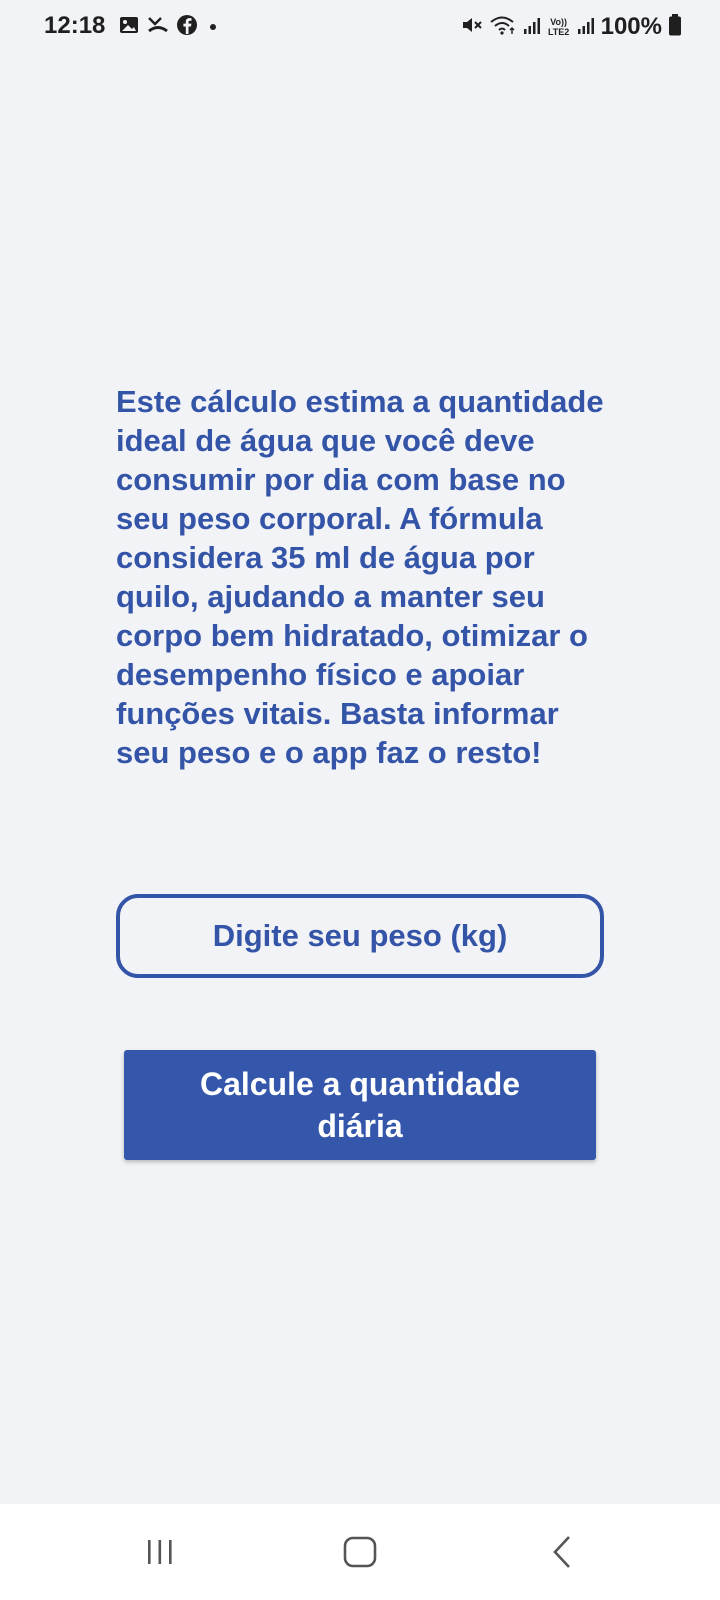 This screenshot has width=720, height=1600. Describe the element at coordinates (472, 27) in the screenshot. I see `mute-icon` at that location.